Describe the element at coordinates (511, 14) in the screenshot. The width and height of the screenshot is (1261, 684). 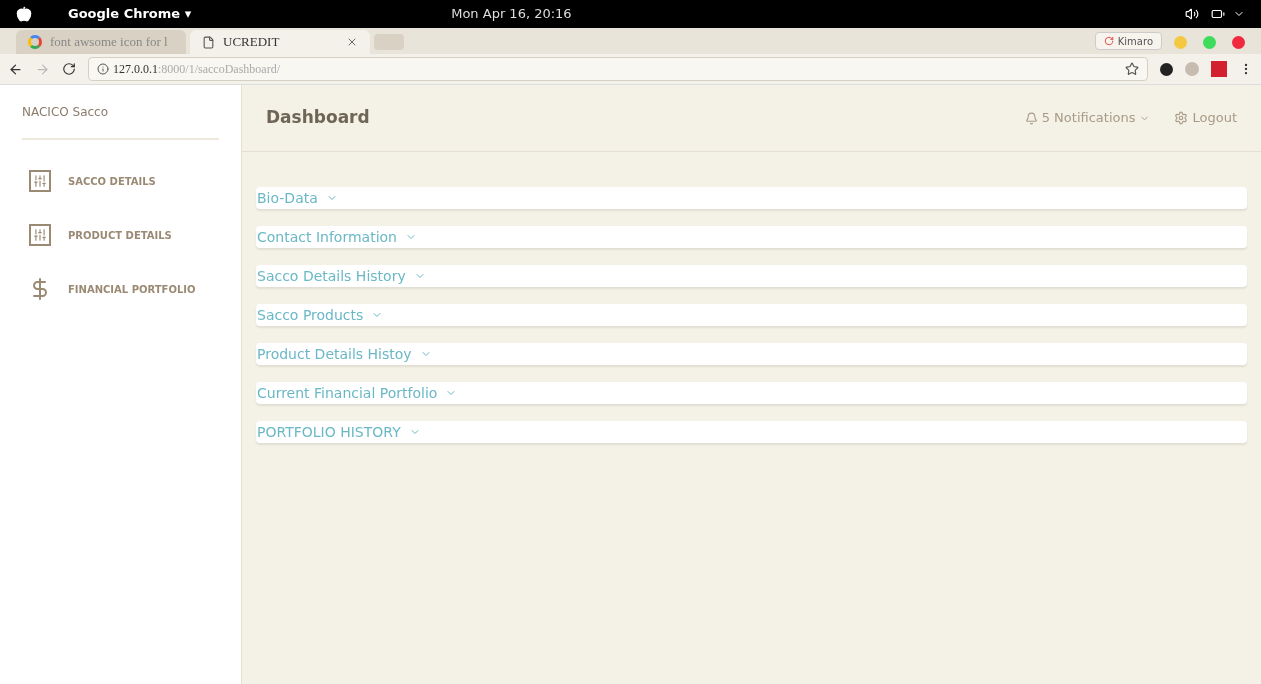
I see `clock: Mon Apr 16, 20:16` at that location.